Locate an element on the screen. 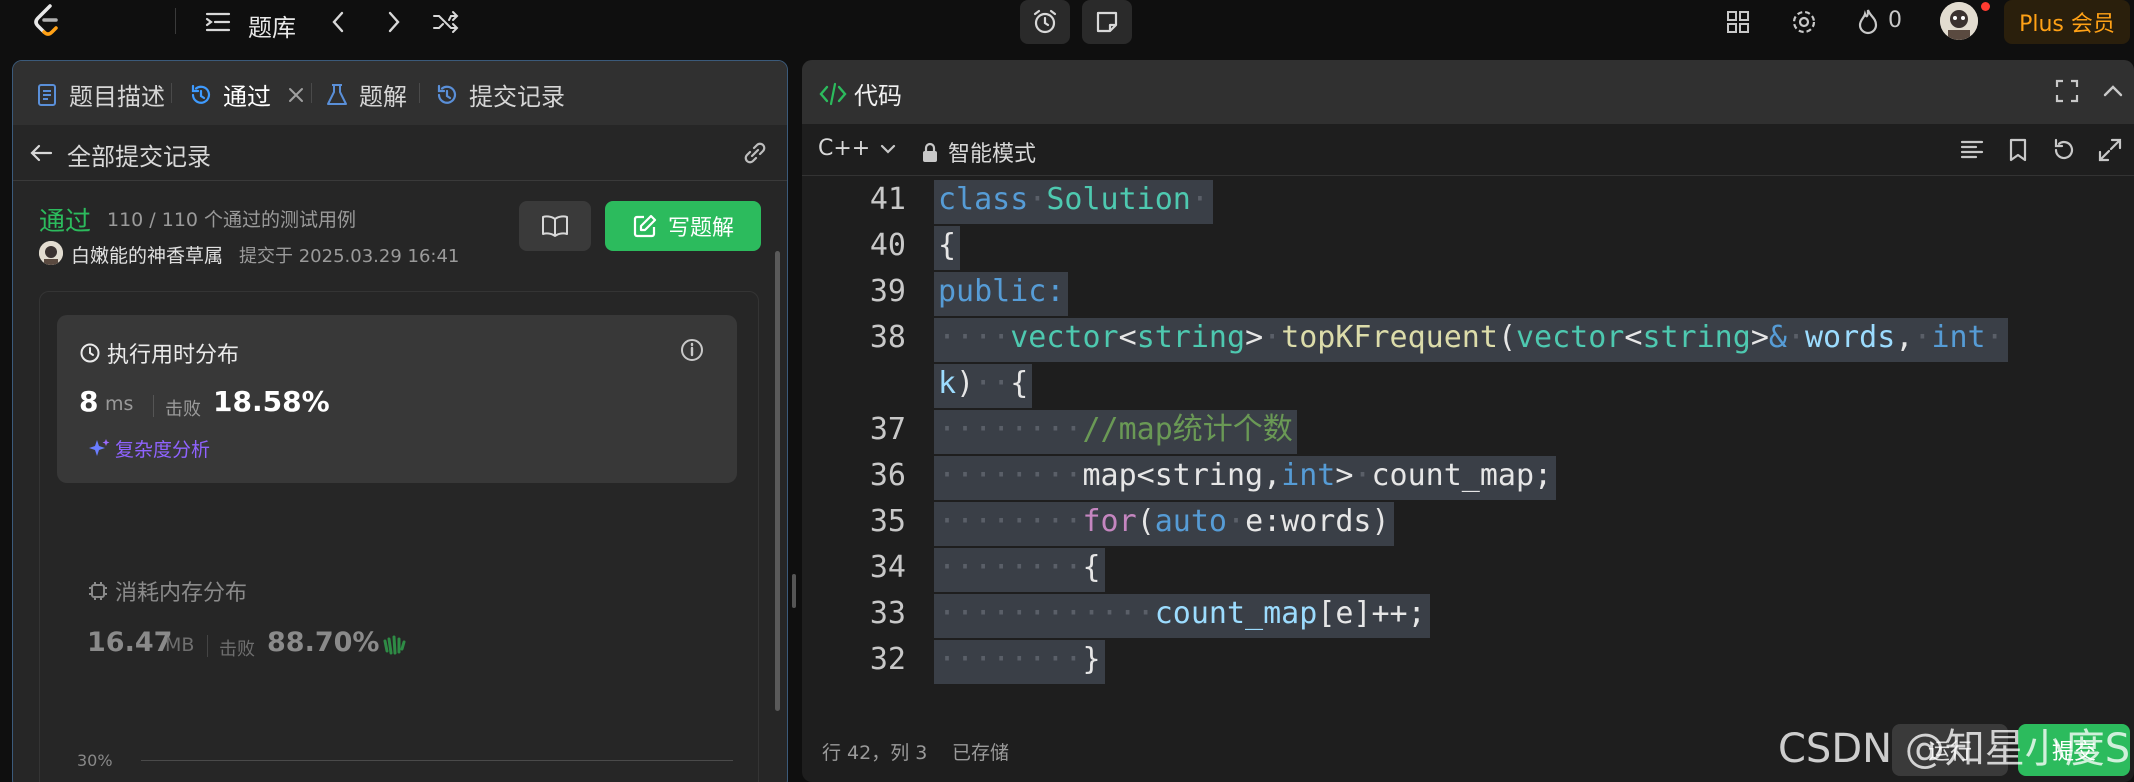 Image resolution: width=2134 pixels, height=782 pixels. tab-description: 题目描述 is located at coordinates (99, 94).